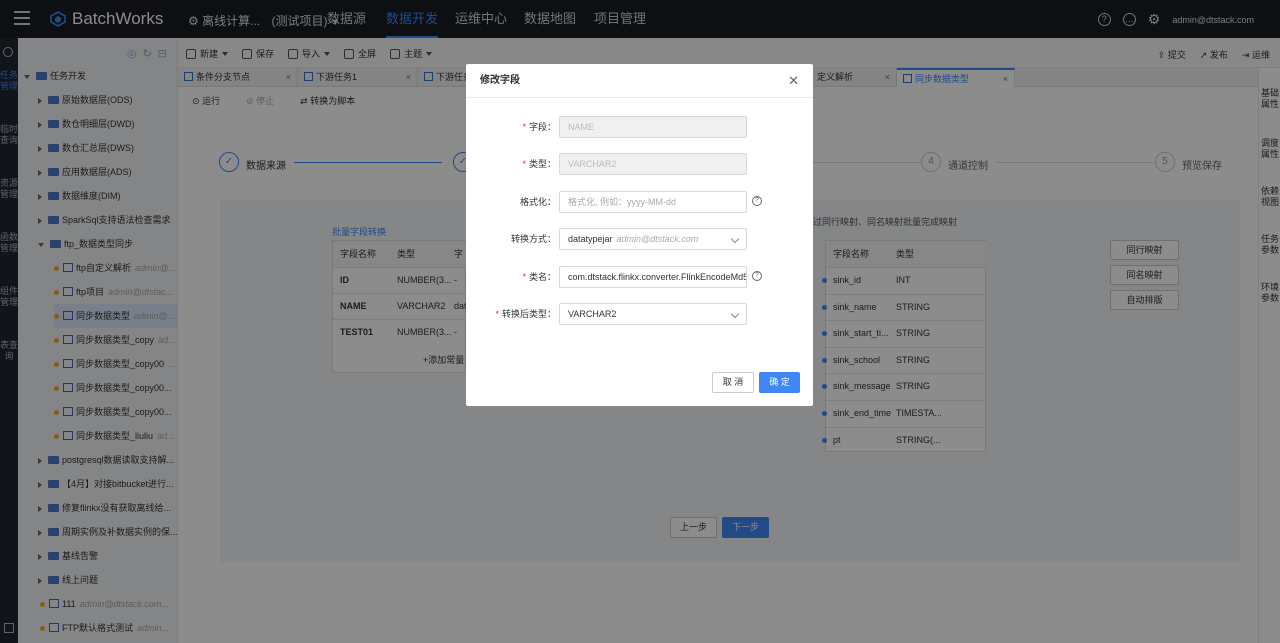  Describe the element at coordinates (537, 202) in the screenshot. I see `format-label: 格式化：` at that location.